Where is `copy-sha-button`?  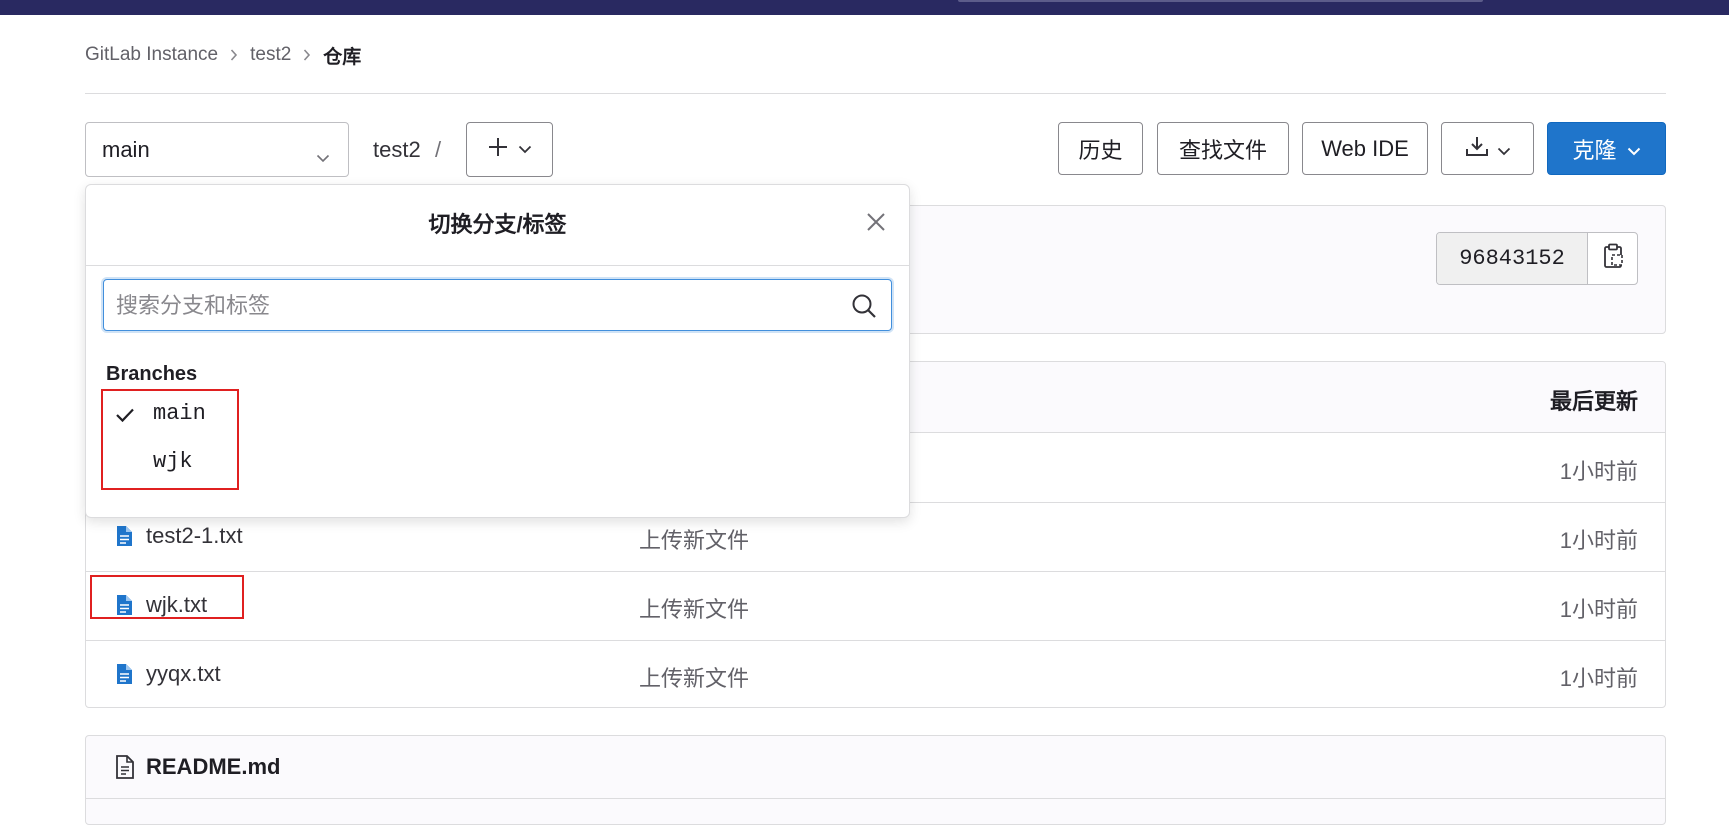
copy-sha-button is located at coordinates (1612, 258).